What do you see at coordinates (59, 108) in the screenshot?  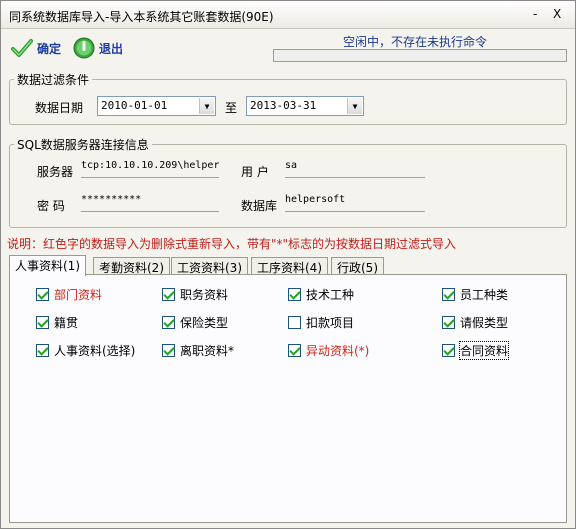 I see `date-label: 数据日期` at bounding box center [59, 108].